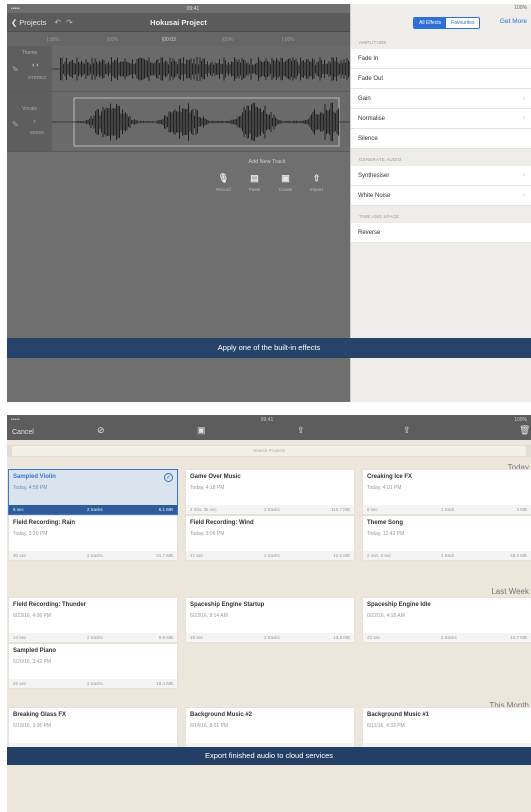 This screenshot has height=812, width=531. What do you see at coordinates (524, 430) in the screenshot?
I see `trash-icon: 🗑` at bounding box center [524, 430].